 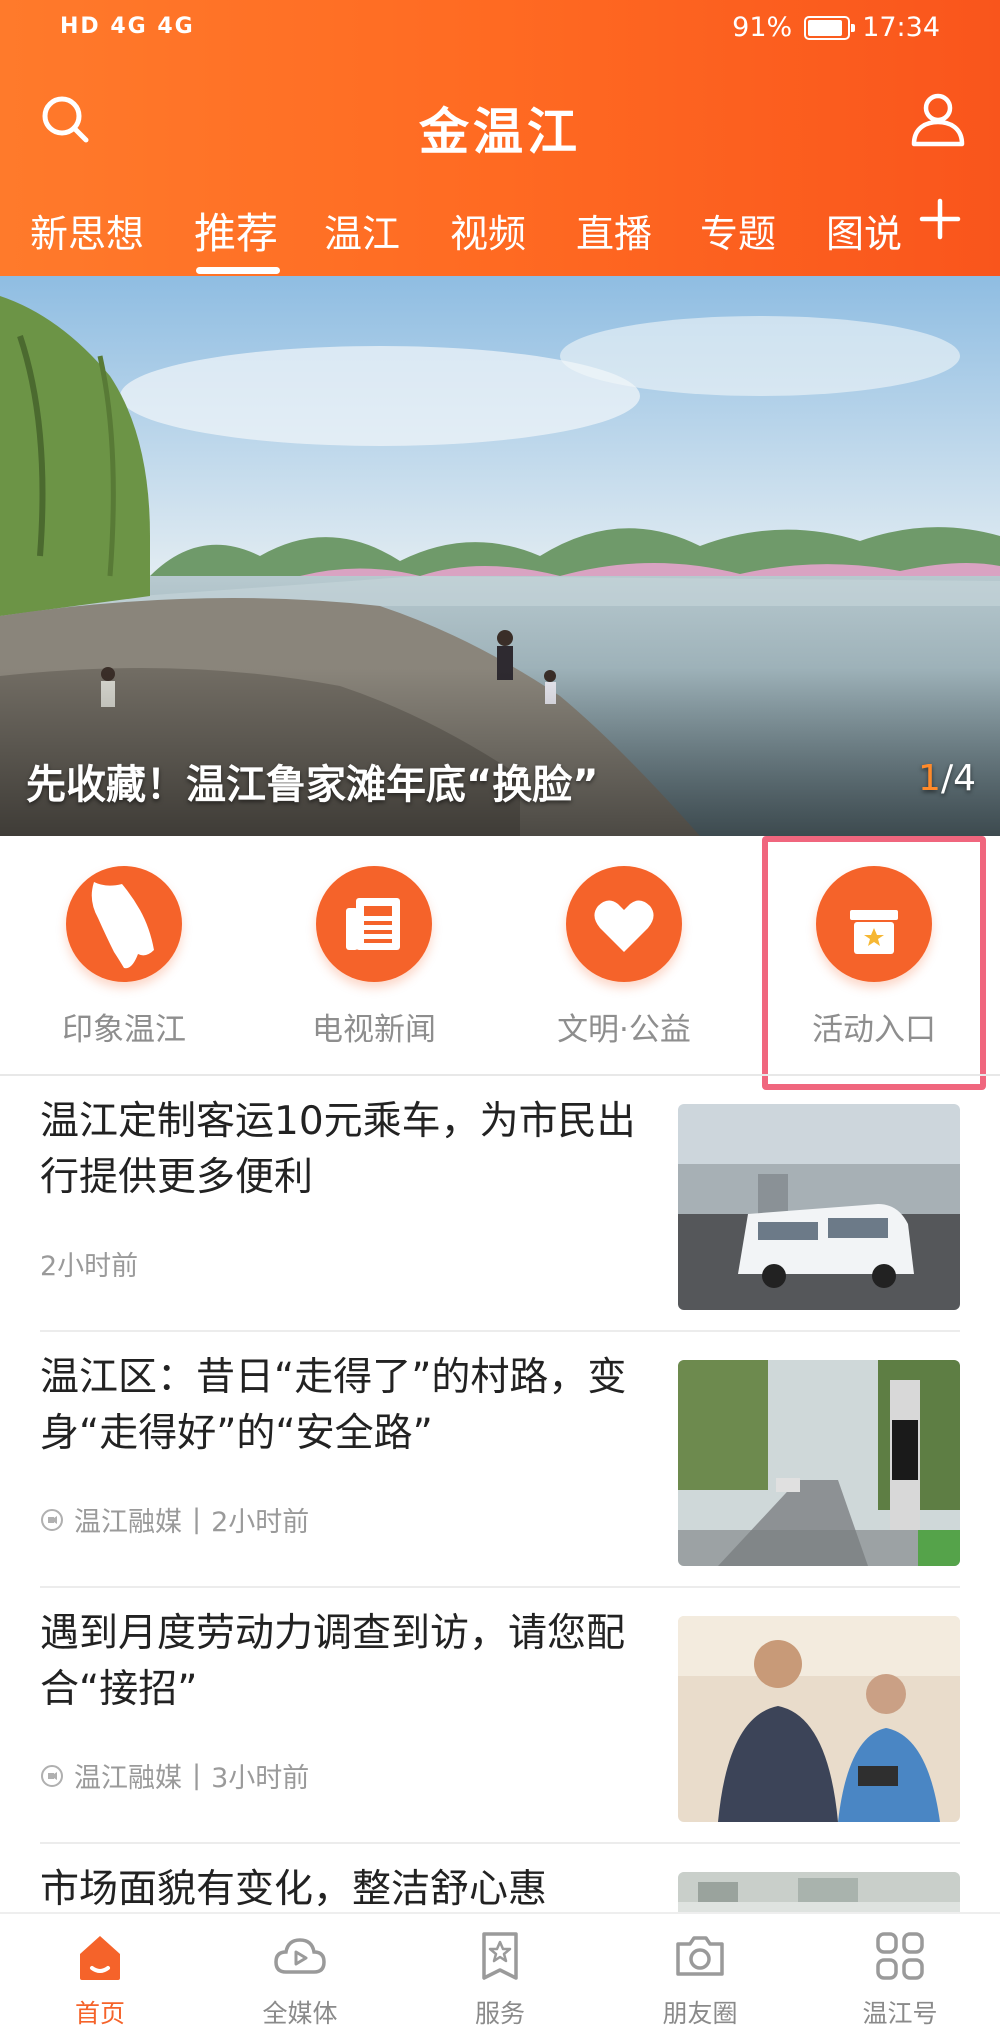 I want to click on news-item: 温江定制客运10元乘车，为市民出行提供更多便利 2小时前, so click(x=500, y=1204).